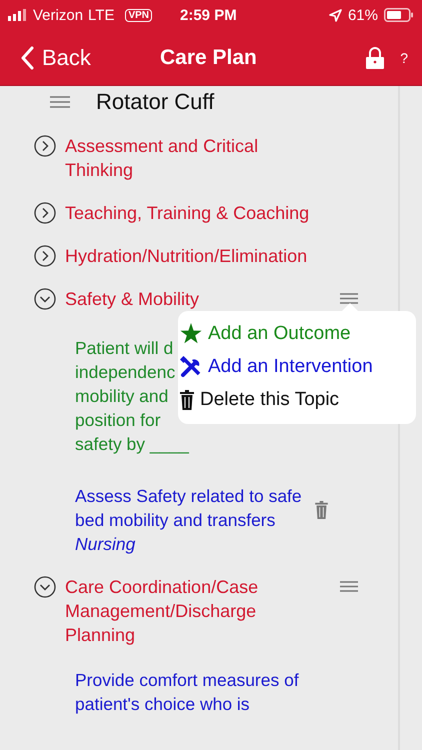 The width and height of the screenshot is (422, 750). Describe the element at coordinates (190, 692) in the screenshot. I see `intervention-text: Provide comfort measures of patient's choice who is` at that location.